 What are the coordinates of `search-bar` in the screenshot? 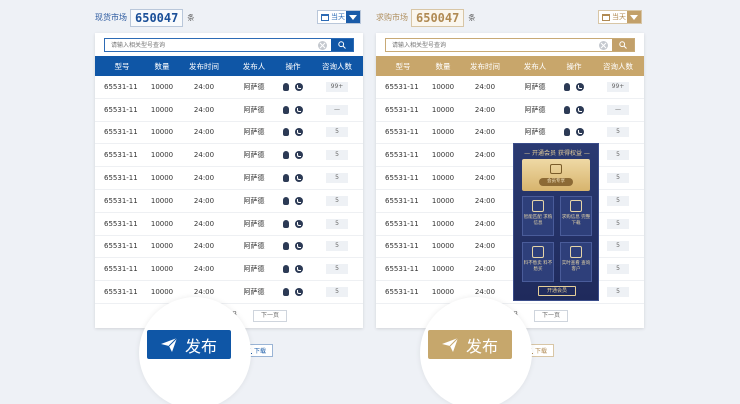 It's located at (229, 45).